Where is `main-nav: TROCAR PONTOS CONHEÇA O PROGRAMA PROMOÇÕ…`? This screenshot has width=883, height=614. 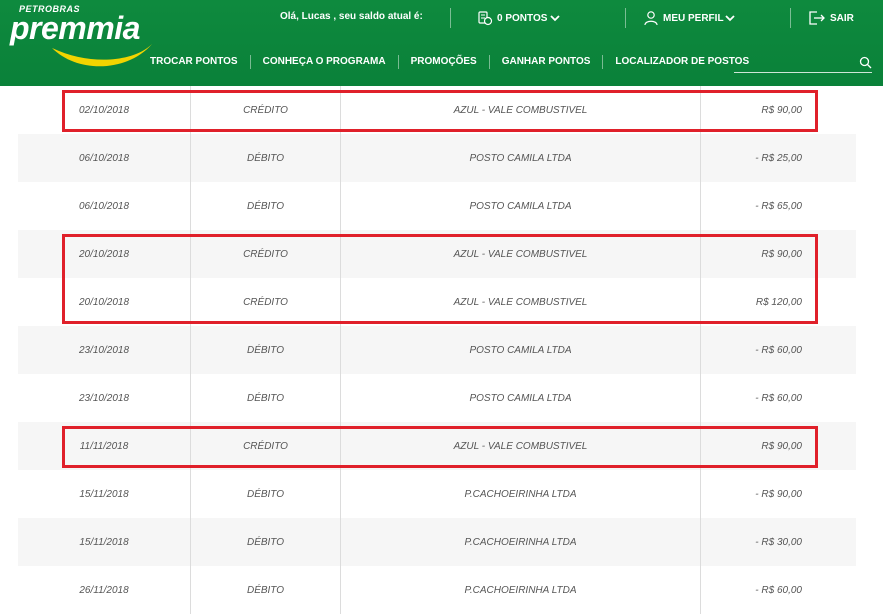
main-nav: TROCAR PONTOS CONHEÇA O PROGRAMA PROMOÇÕ… is located at coordinates (449, 62).